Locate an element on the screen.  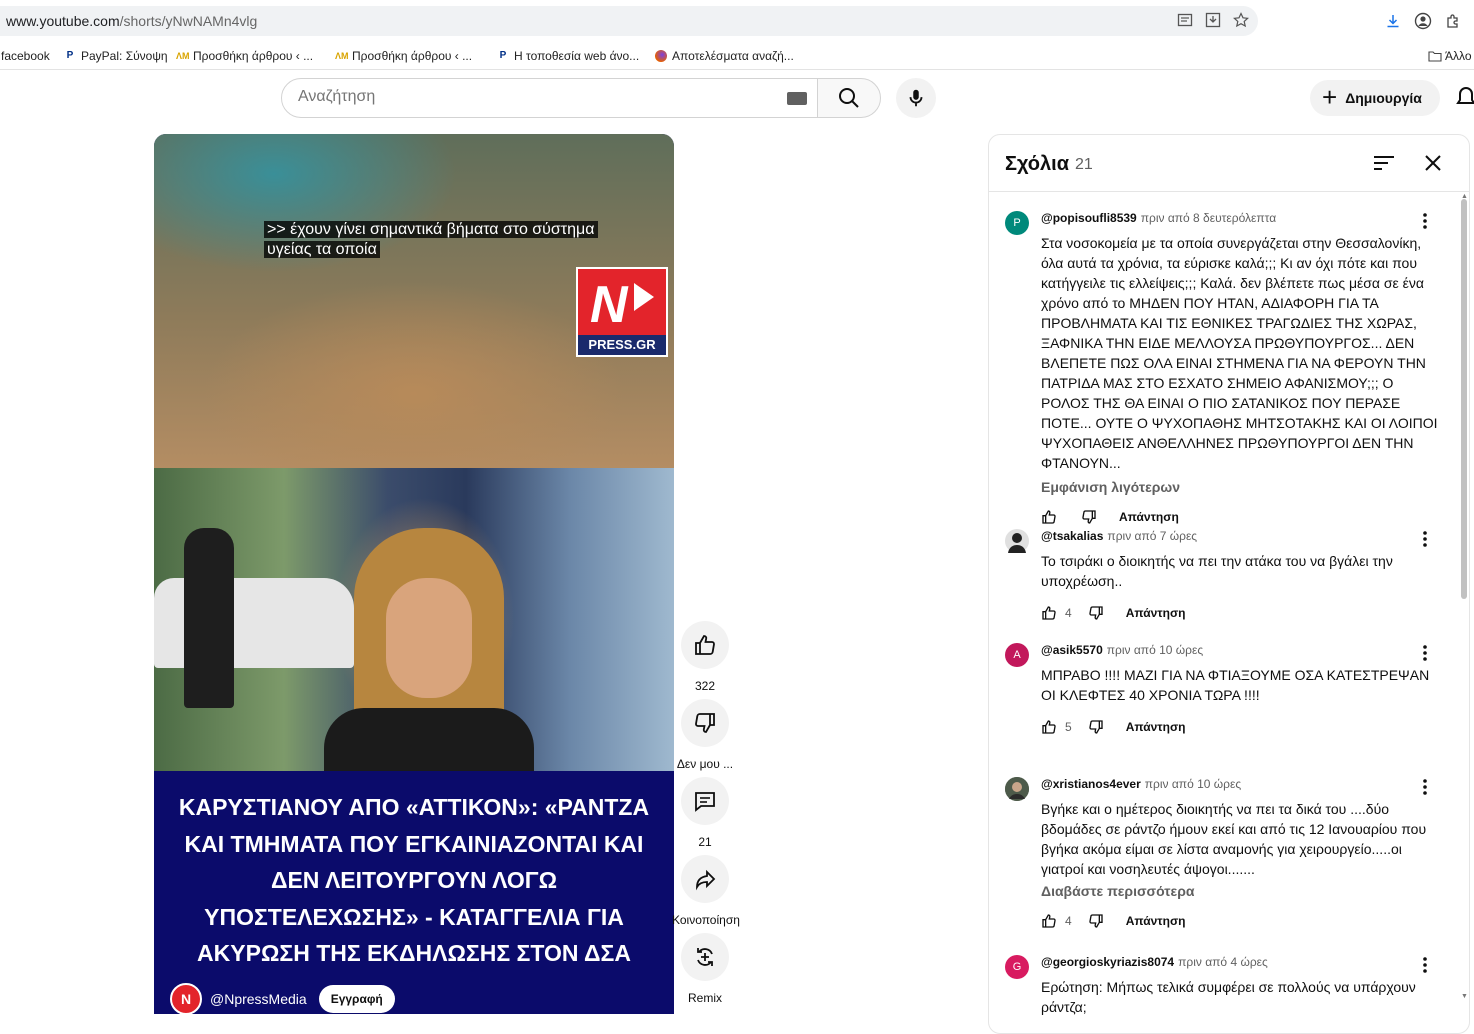
url-path: /shorts/yNwNAMn4vlg is located at coordinates (188, 21).